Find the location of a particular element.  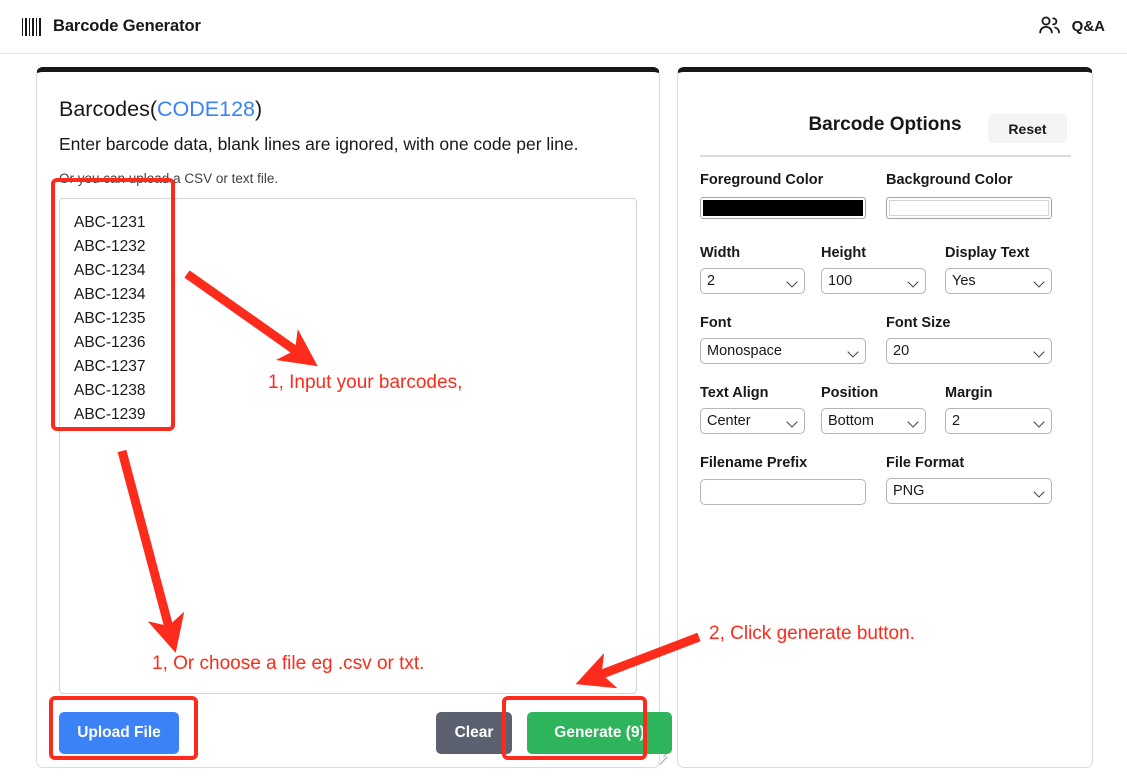

text-align-select is located at coordinates (752, 421).